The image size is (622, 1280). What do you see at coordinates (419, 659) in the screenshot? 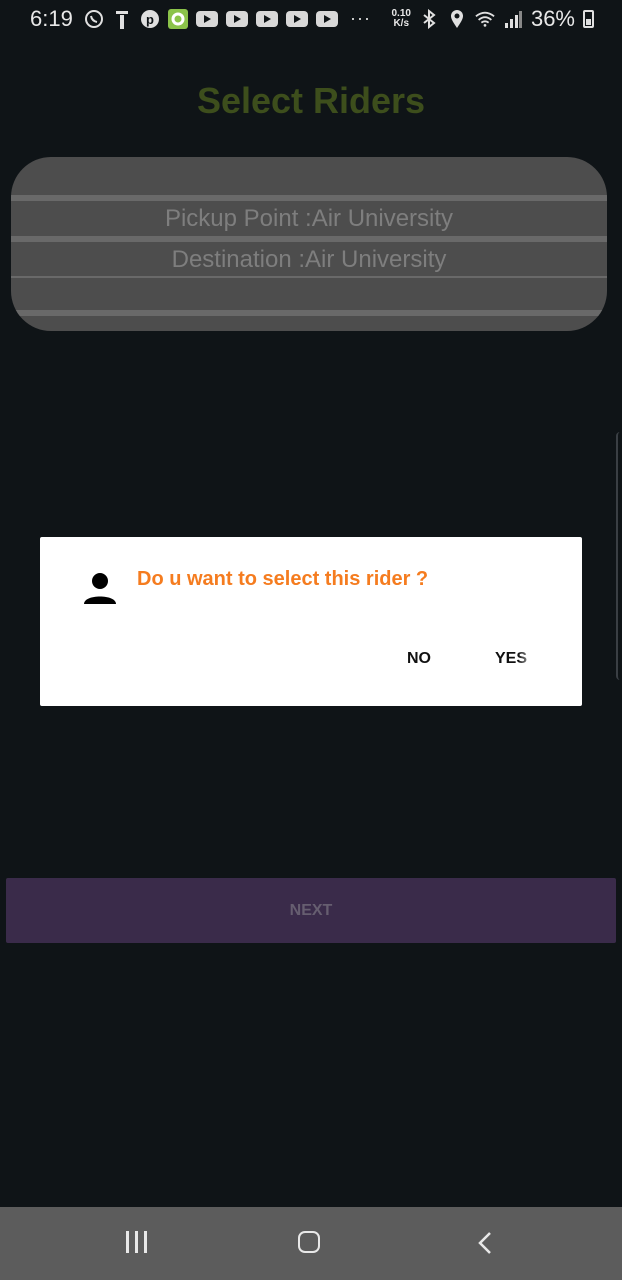
I see `no-button: NO` at bounding box center [419, 659].